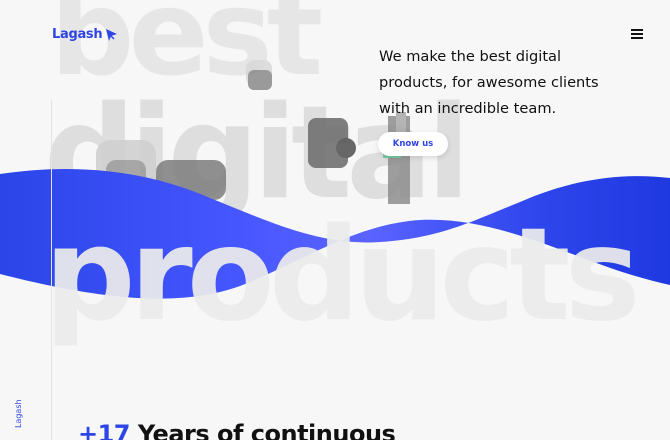  Describe the element at coordinates (18, 413) in the screenshot. I see `side-label: Lagash` at that location.